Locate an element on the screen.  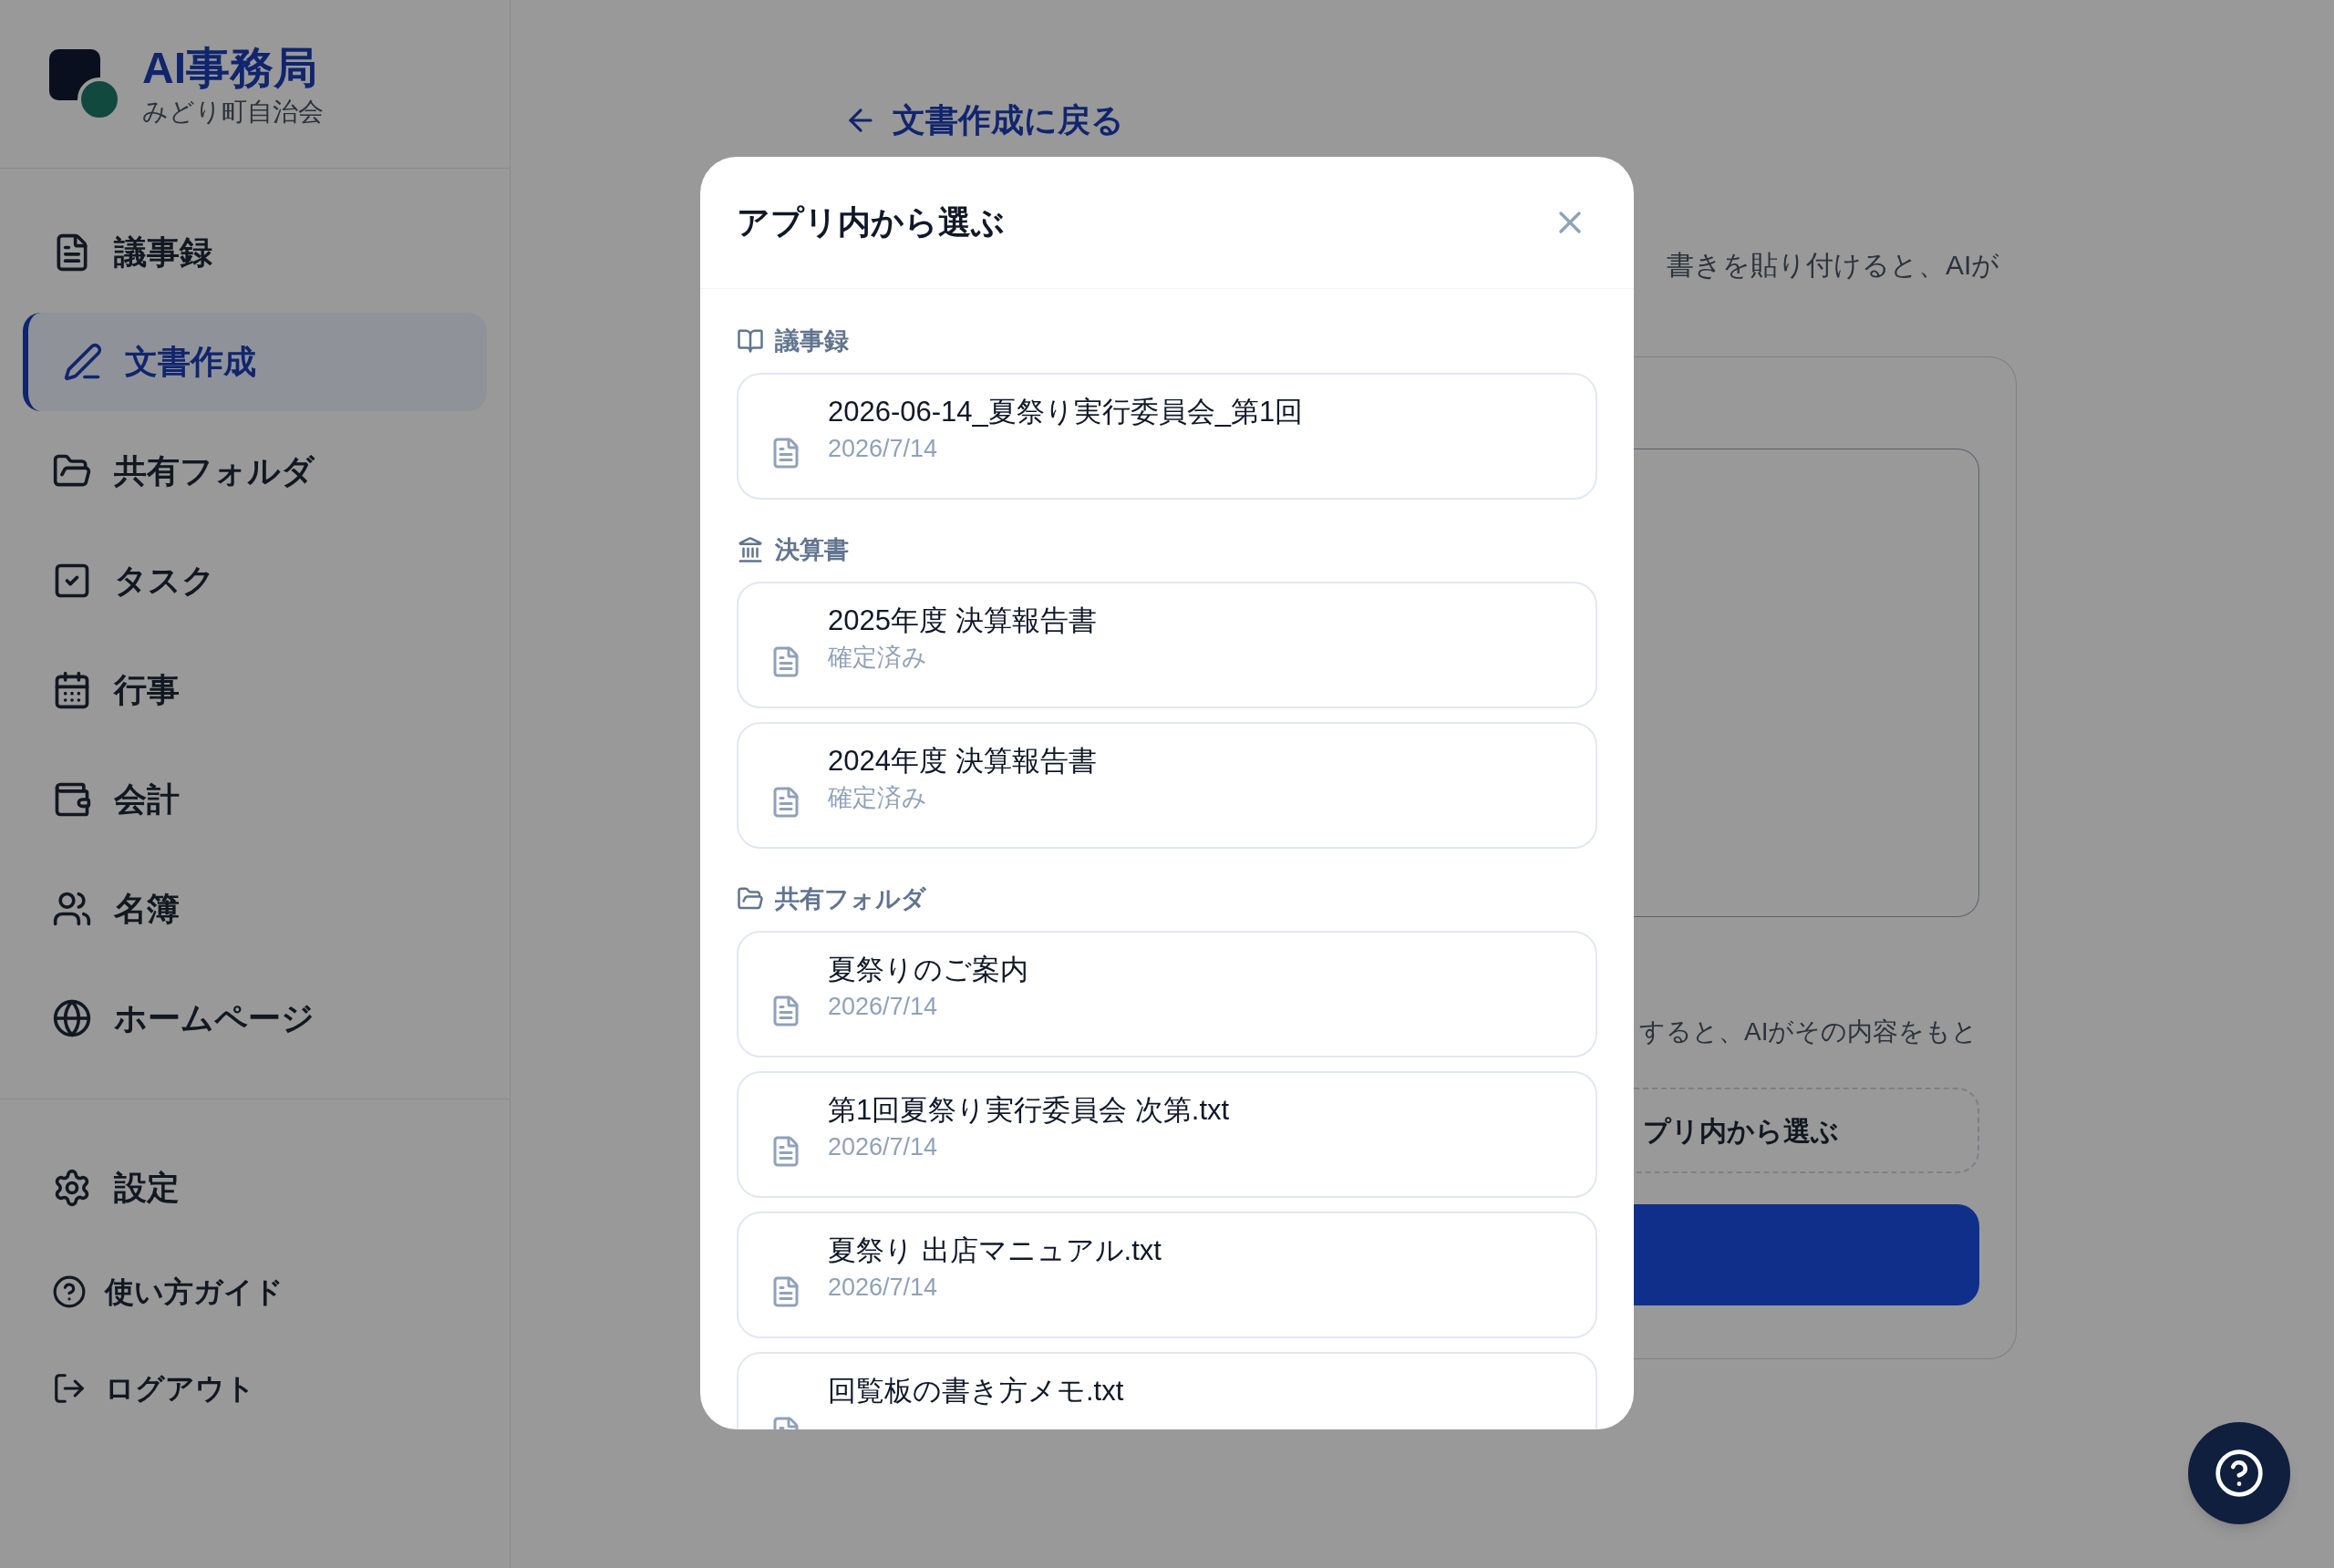
pen-icon is located at coordinates (83, 362).